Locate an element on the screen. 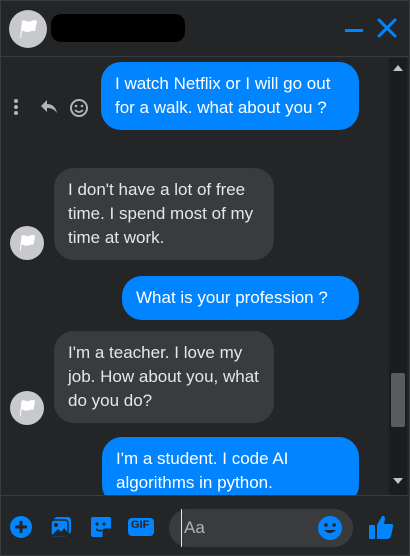  emoji-button is located at coordinates (330, 528).